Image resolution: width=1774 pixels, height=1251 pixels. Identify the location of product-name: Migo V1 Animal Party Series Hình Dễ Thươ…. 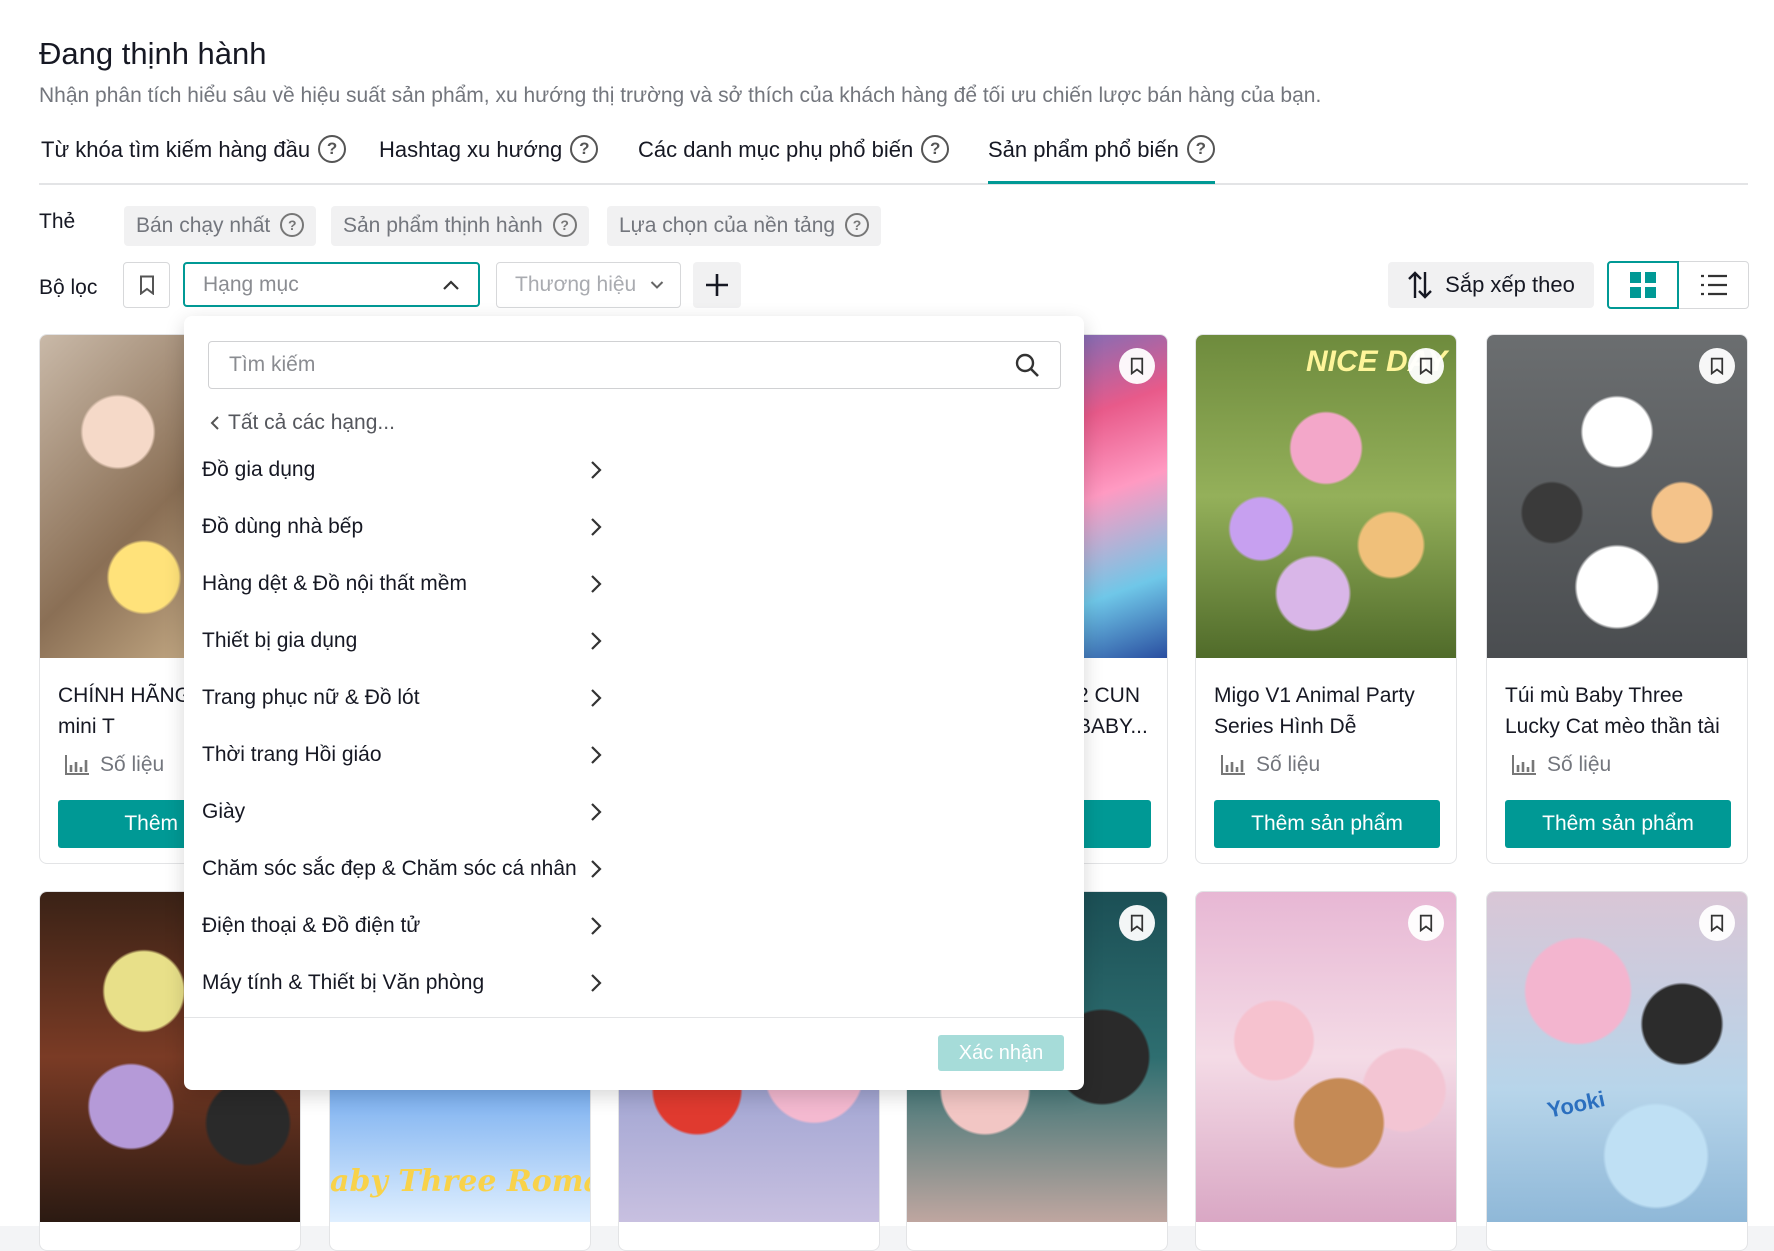
(1327, 711).